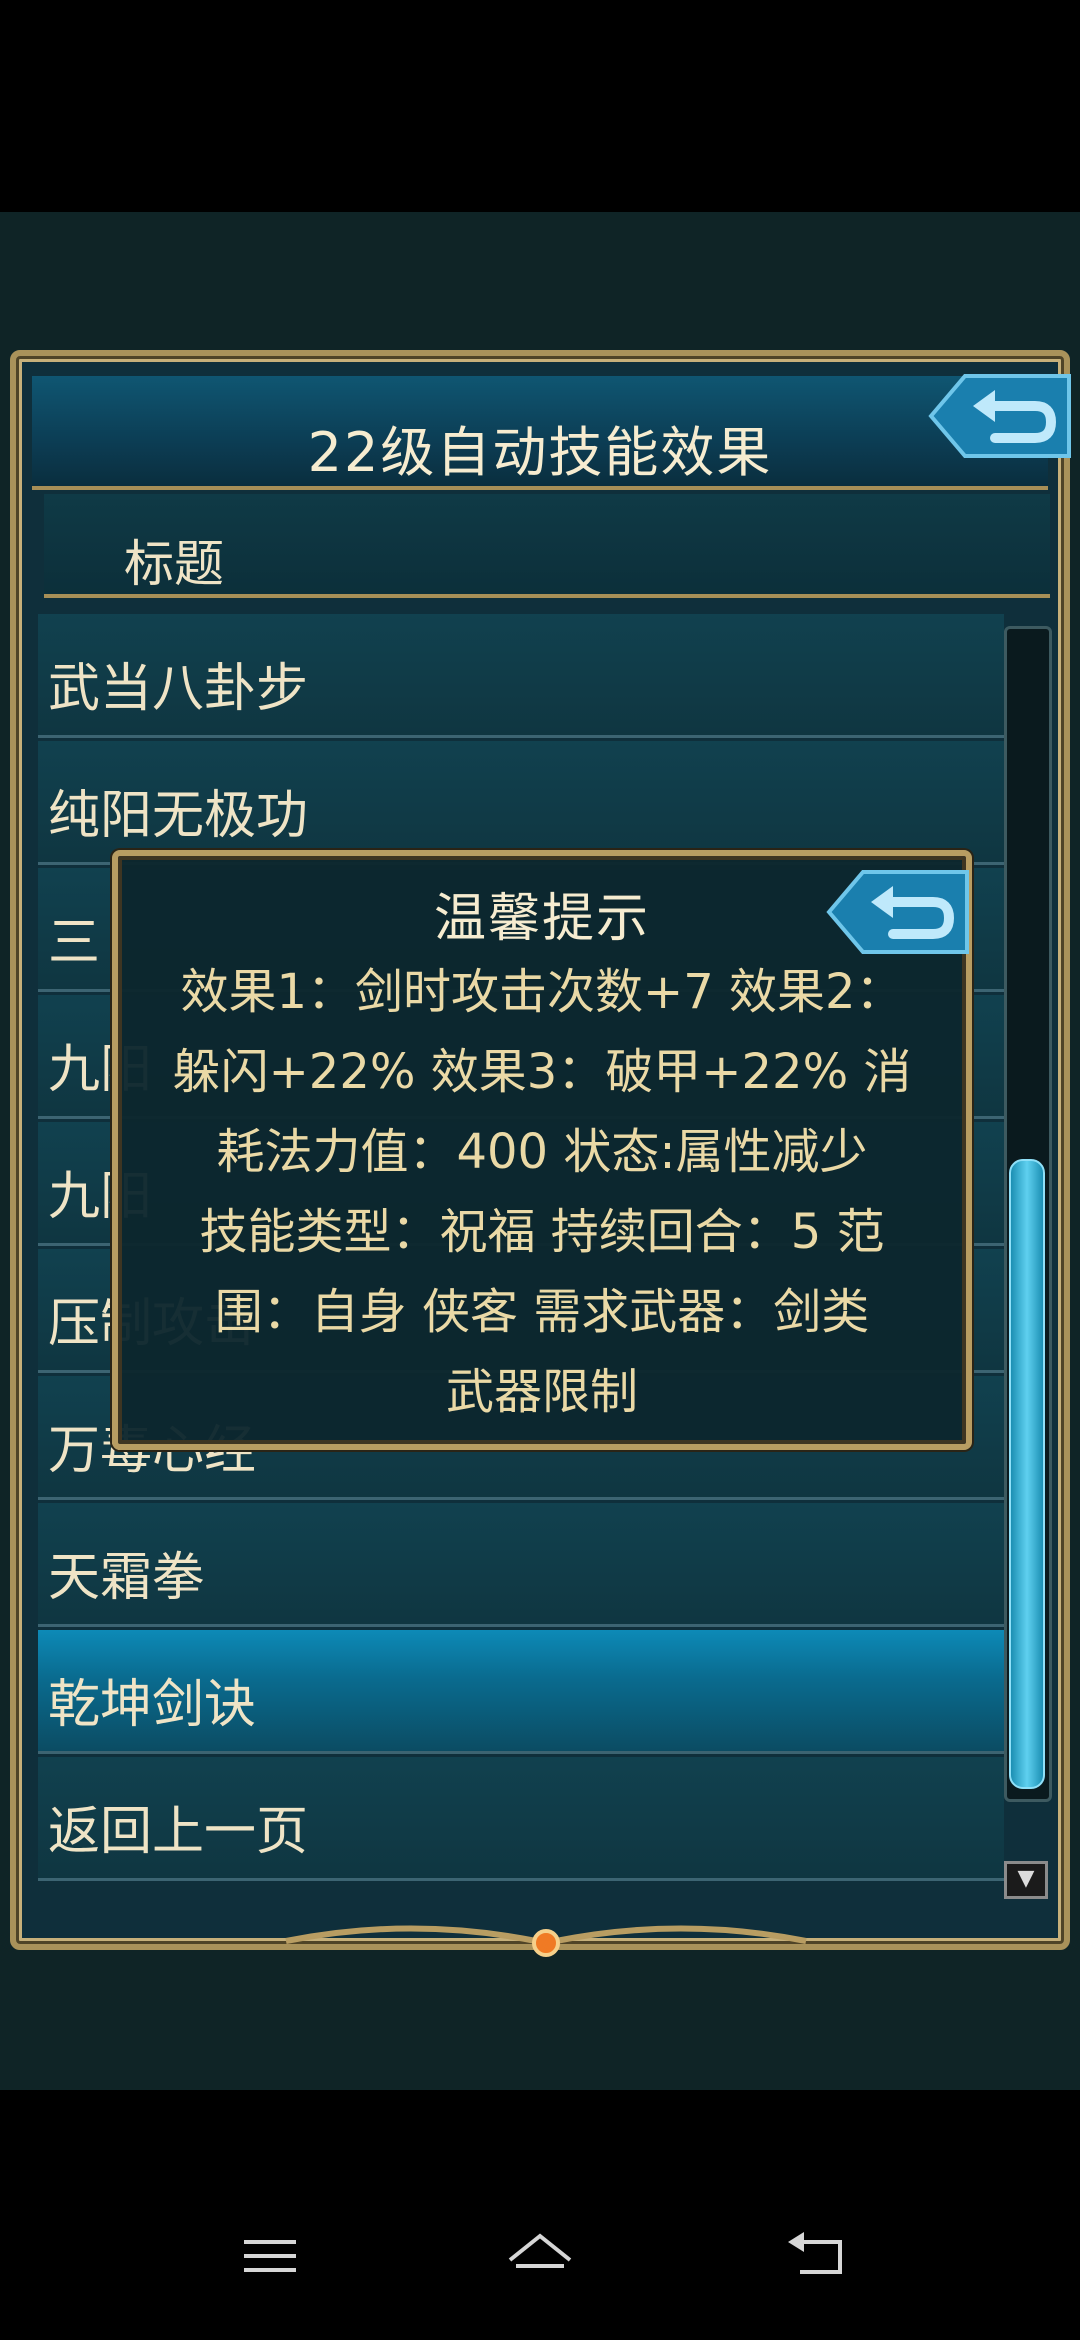 This screenshot has width=1080, height=2340. Describe the element at coordinates (74, 943) in the screenshot. I see `list-item-label: 三` at that location.